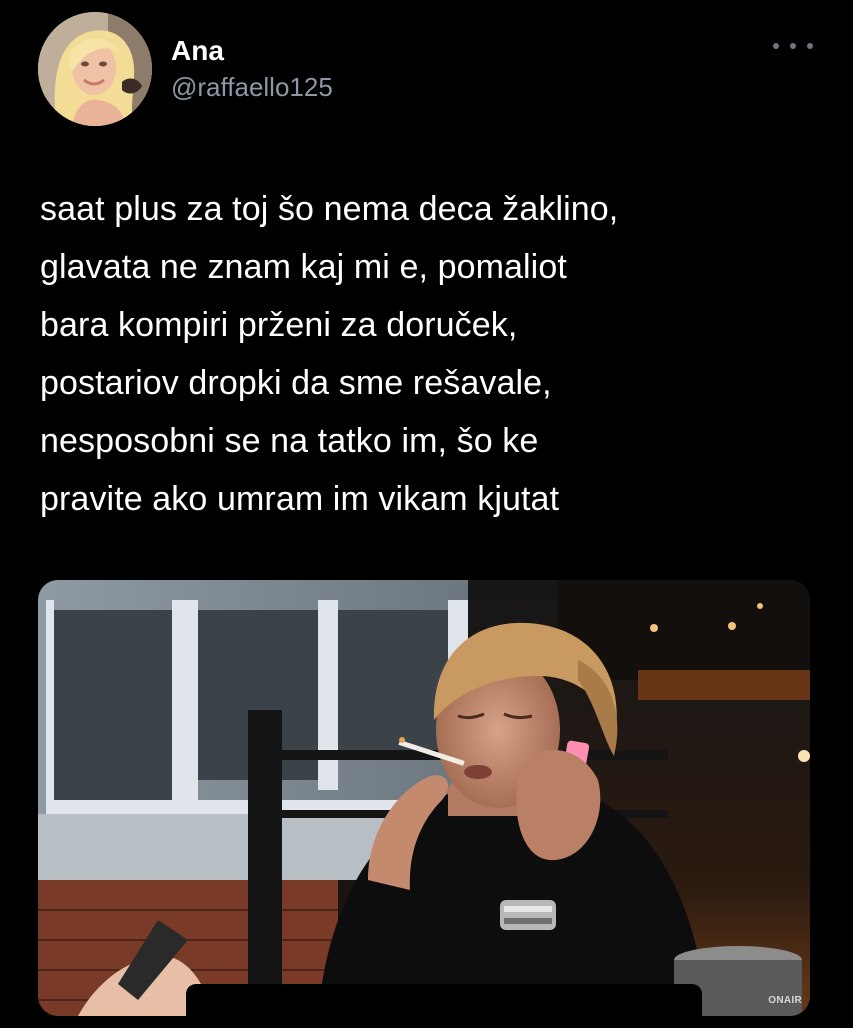  I want to click on tweet-text-line: pravite ako umram im vikam kjutat, so click(300, 499).